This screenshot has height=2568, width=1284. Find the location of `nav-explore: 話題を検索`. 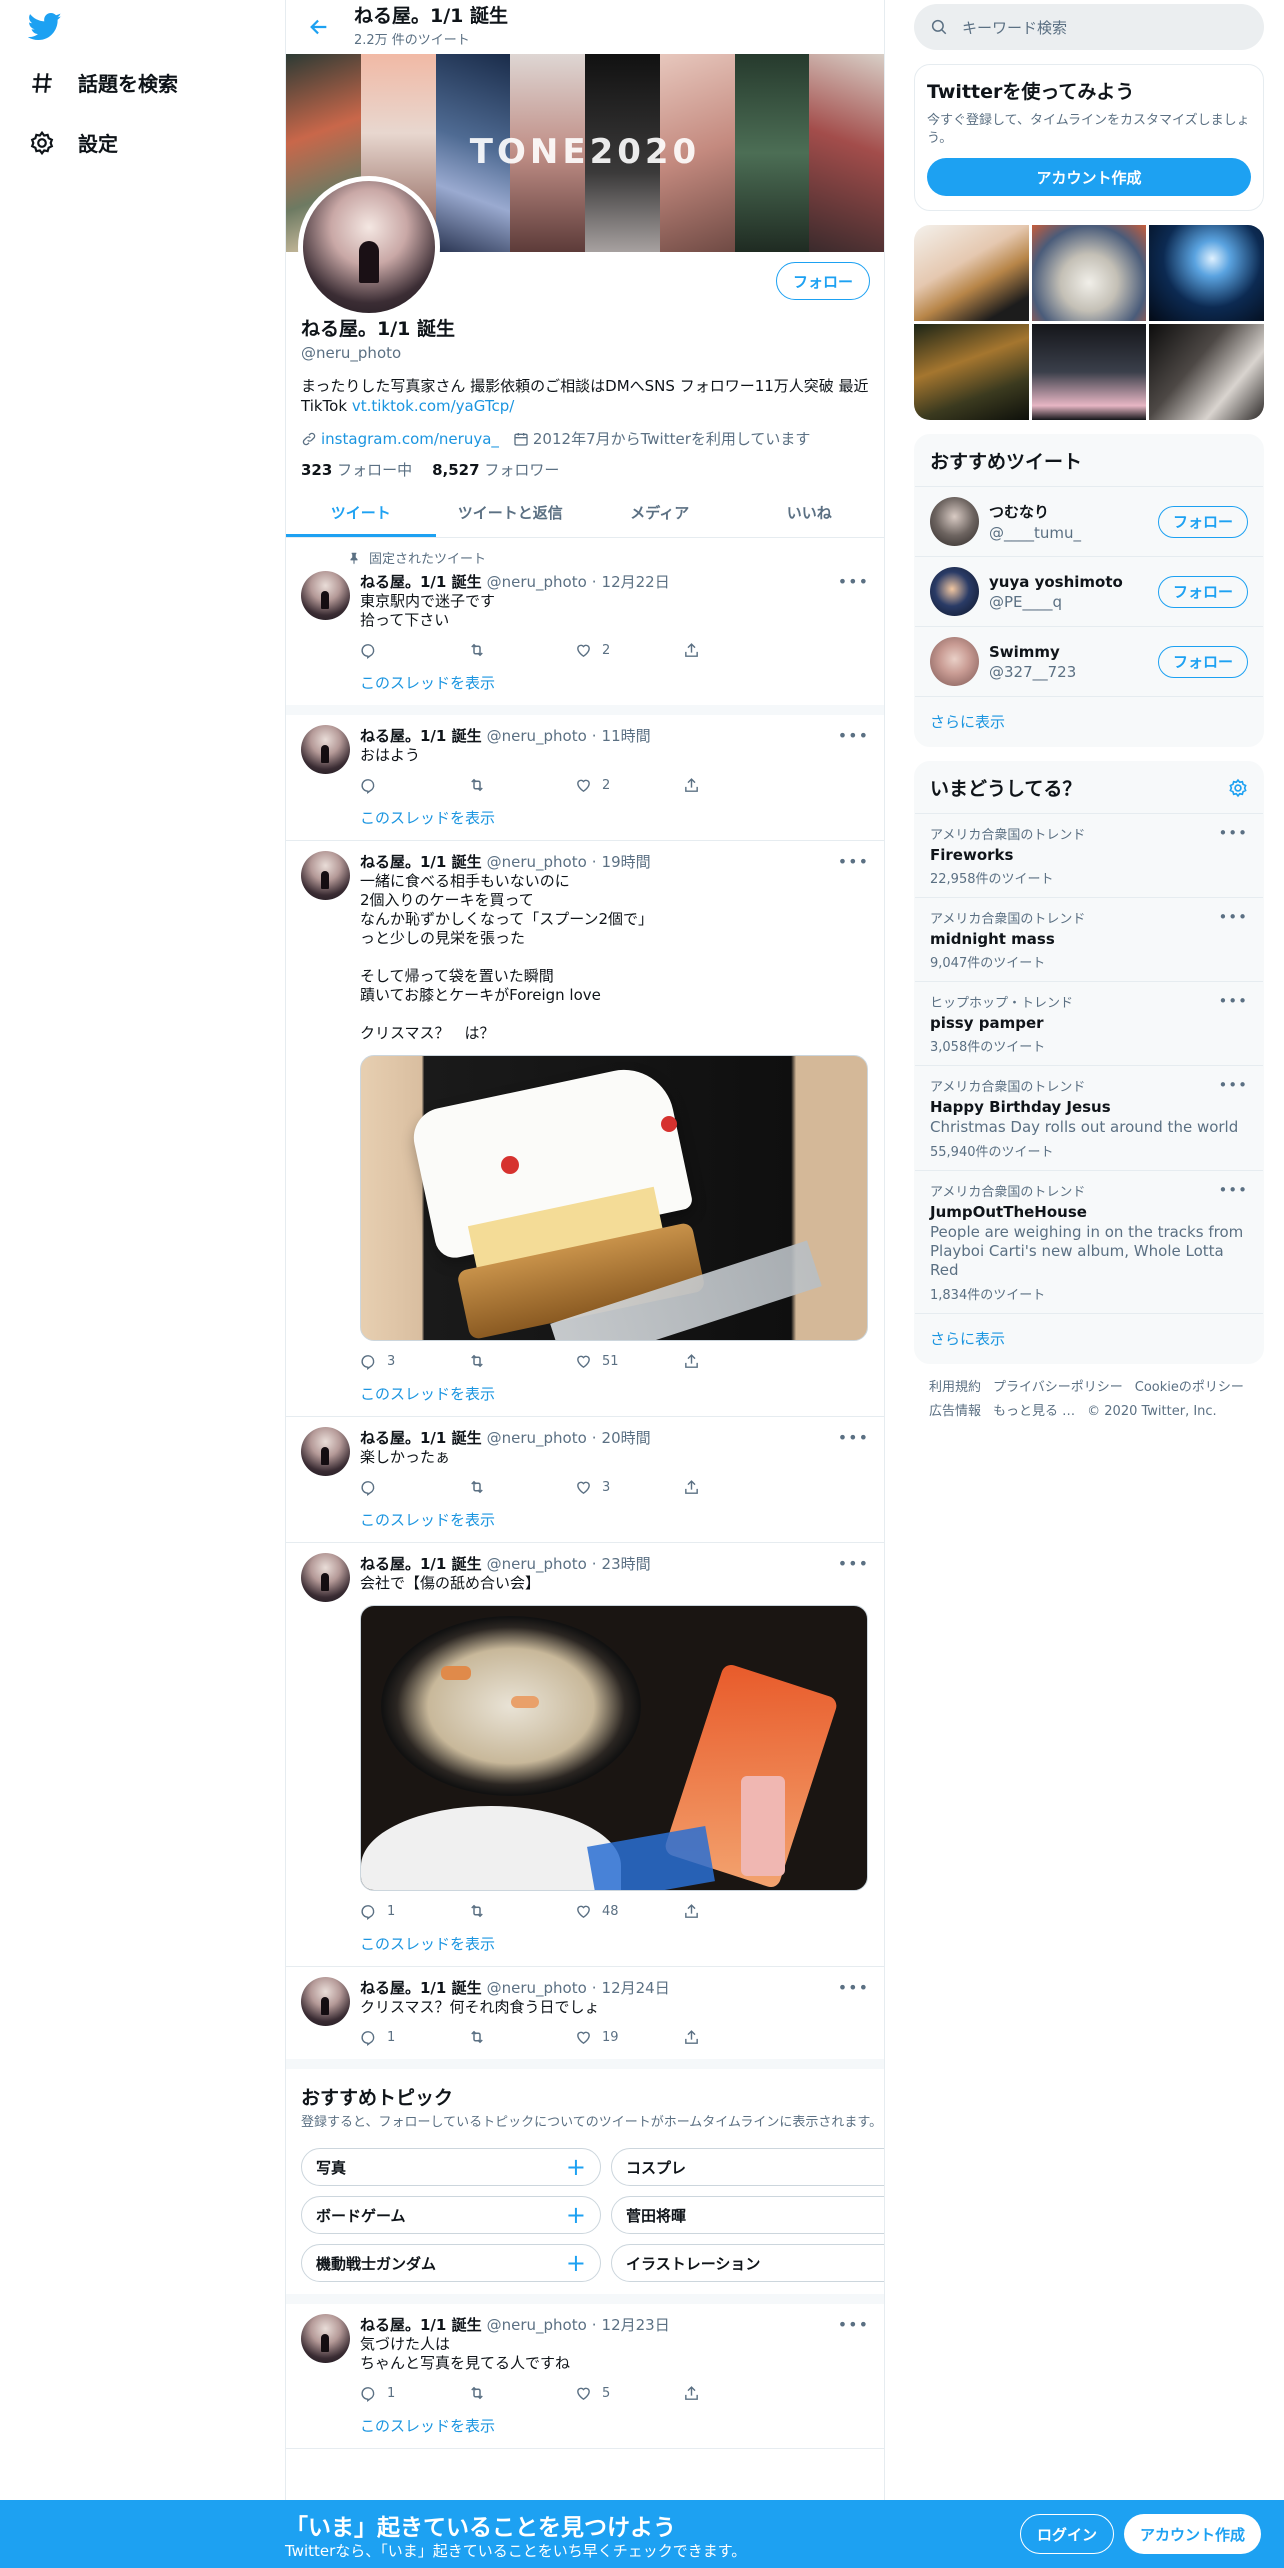

nav-explore: 話題を検索 is located at coordinates (103, 82).